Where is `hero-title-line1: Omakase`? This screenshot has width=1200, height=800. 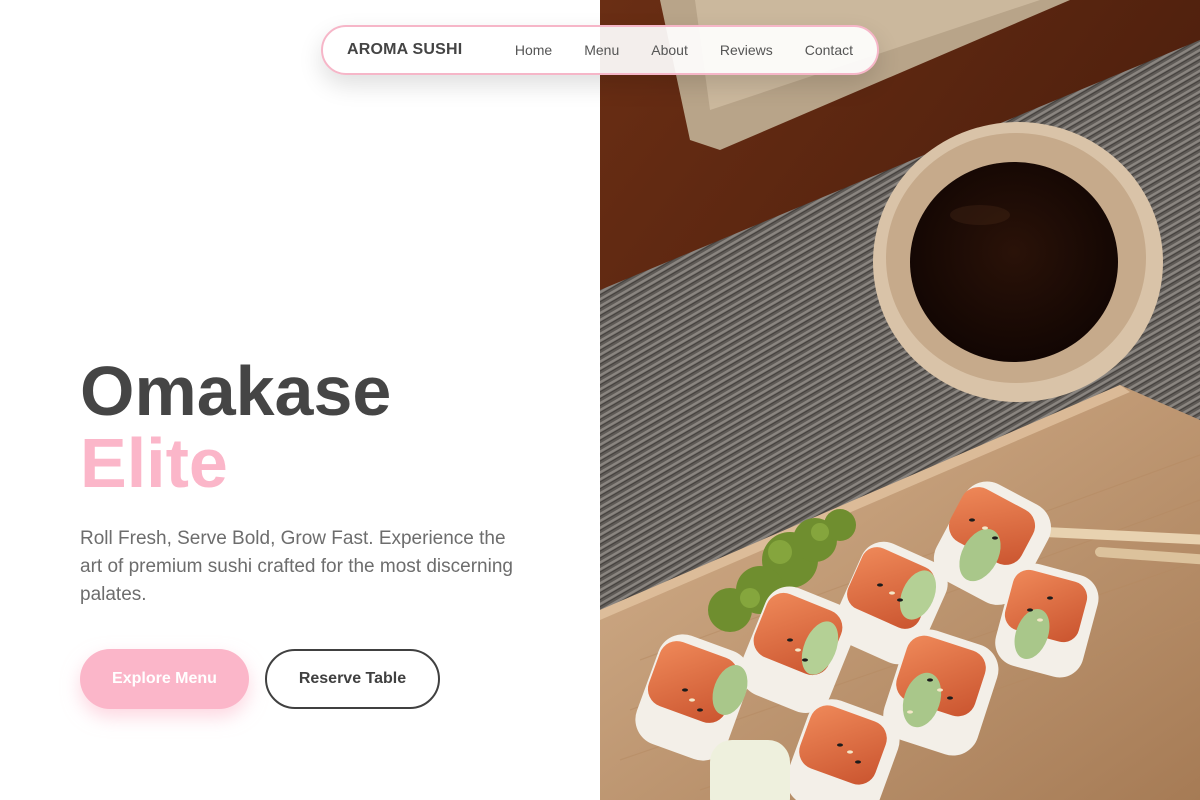 hero-title-line1: Omakase is located at coordinates (236, 391).